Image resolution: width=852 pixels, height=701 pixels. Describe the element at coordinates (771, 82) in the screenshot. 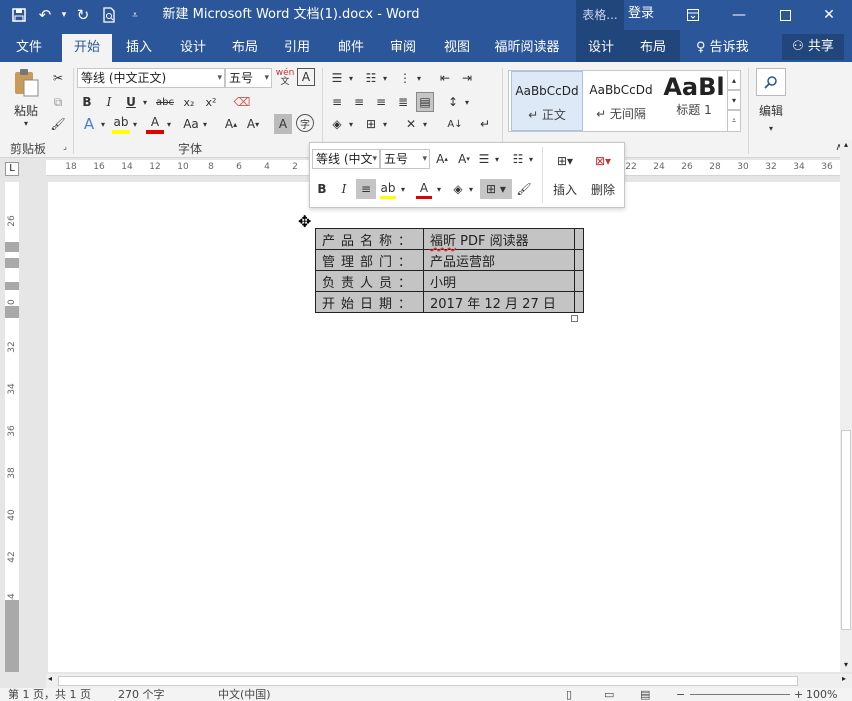

I see `search-icon` at that location.